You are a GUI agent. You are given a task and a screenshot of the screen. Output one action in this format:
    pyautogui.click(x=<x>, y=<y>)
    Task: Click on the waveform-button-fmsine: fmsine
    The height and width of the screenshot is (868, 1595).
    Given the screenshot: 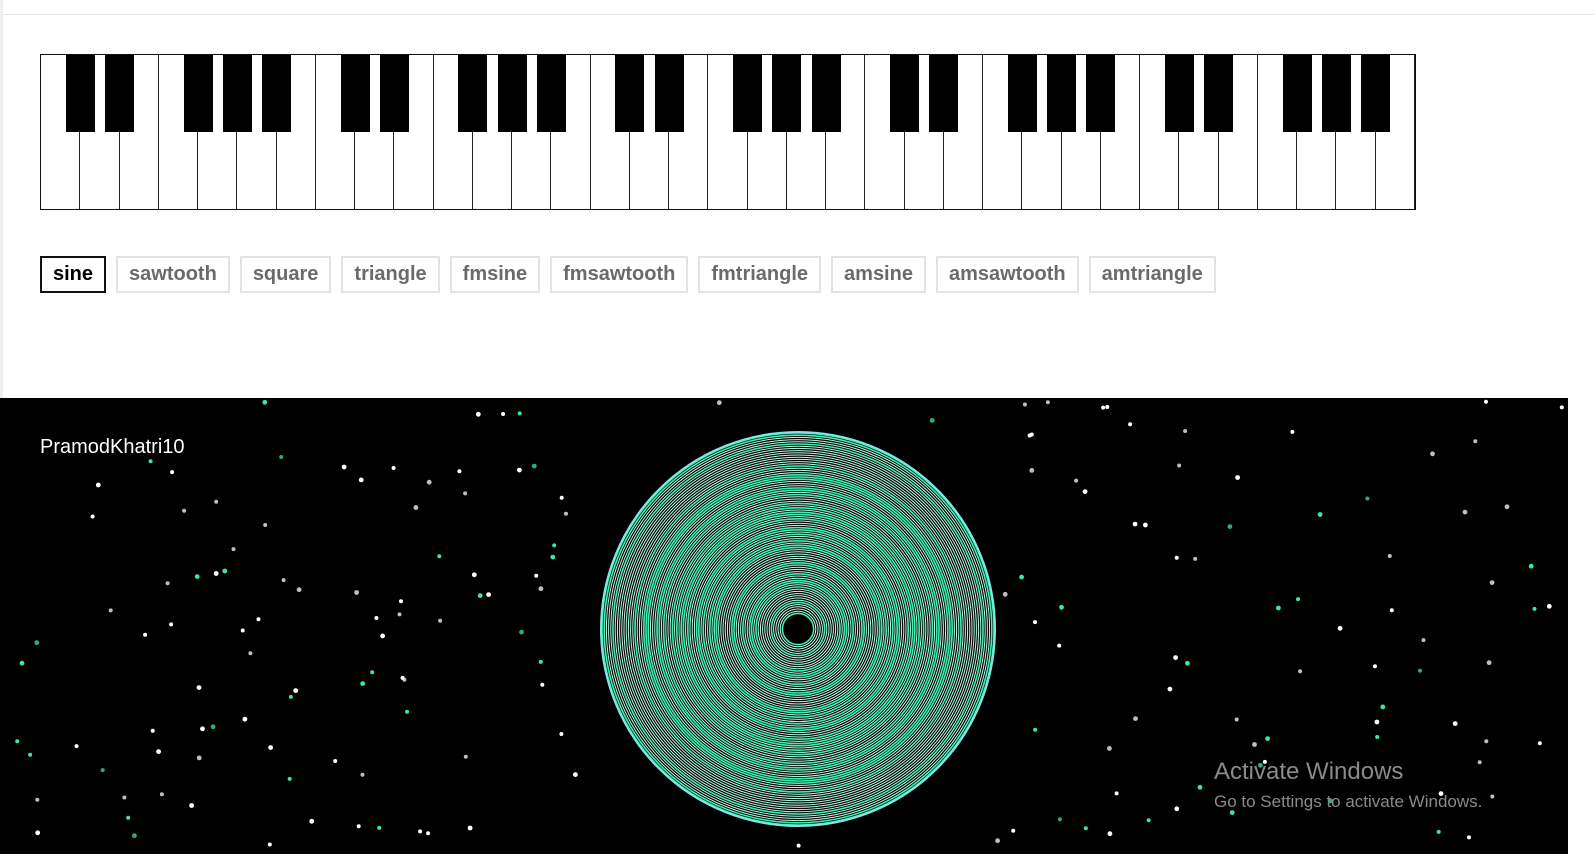 What is the action you would take?
    pyautogui.click(x=495, y=274)
    